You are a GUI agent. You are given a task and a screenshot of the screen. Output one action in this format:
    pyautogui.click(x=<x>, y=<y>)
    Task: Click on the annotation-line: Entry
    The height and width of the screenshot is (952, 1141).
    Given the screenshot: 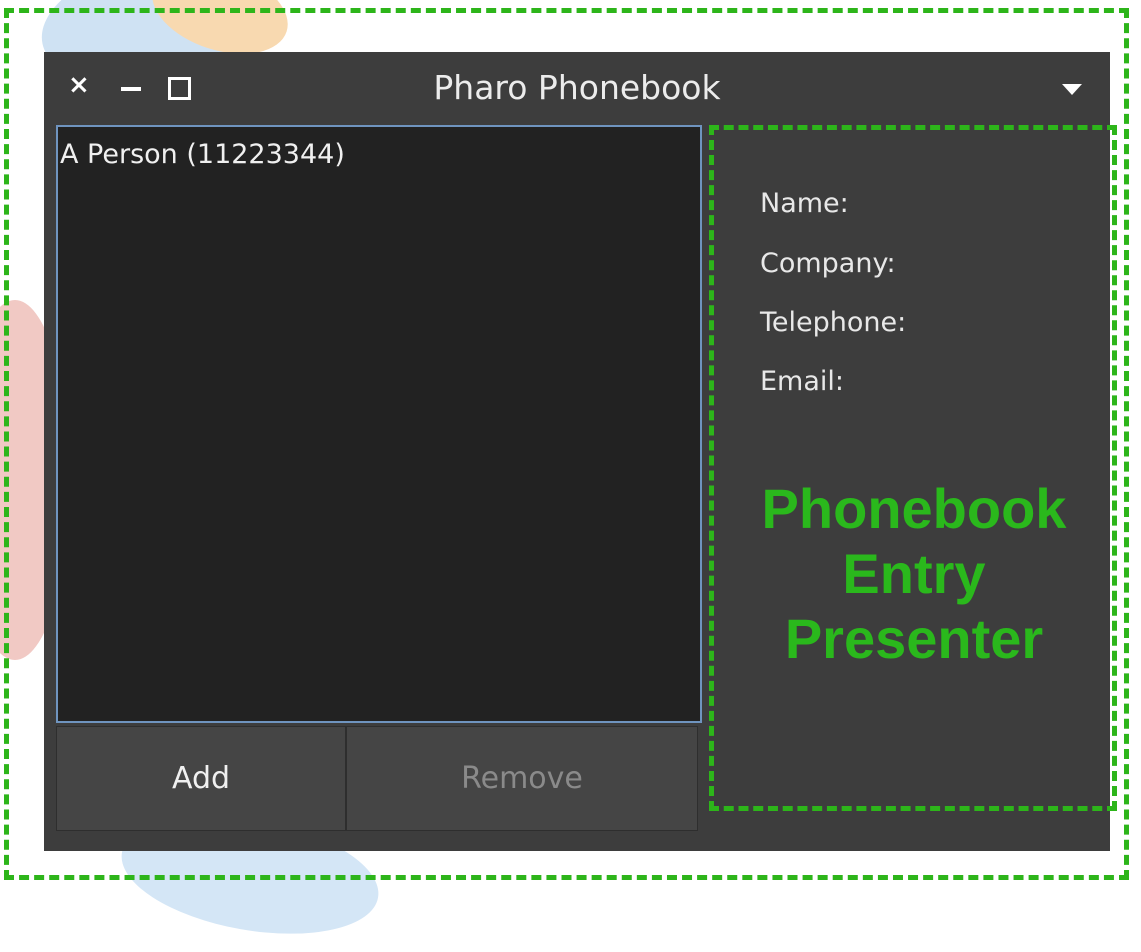 What is the action you would take?
    pyautogui.click(x=914, y=573)
    